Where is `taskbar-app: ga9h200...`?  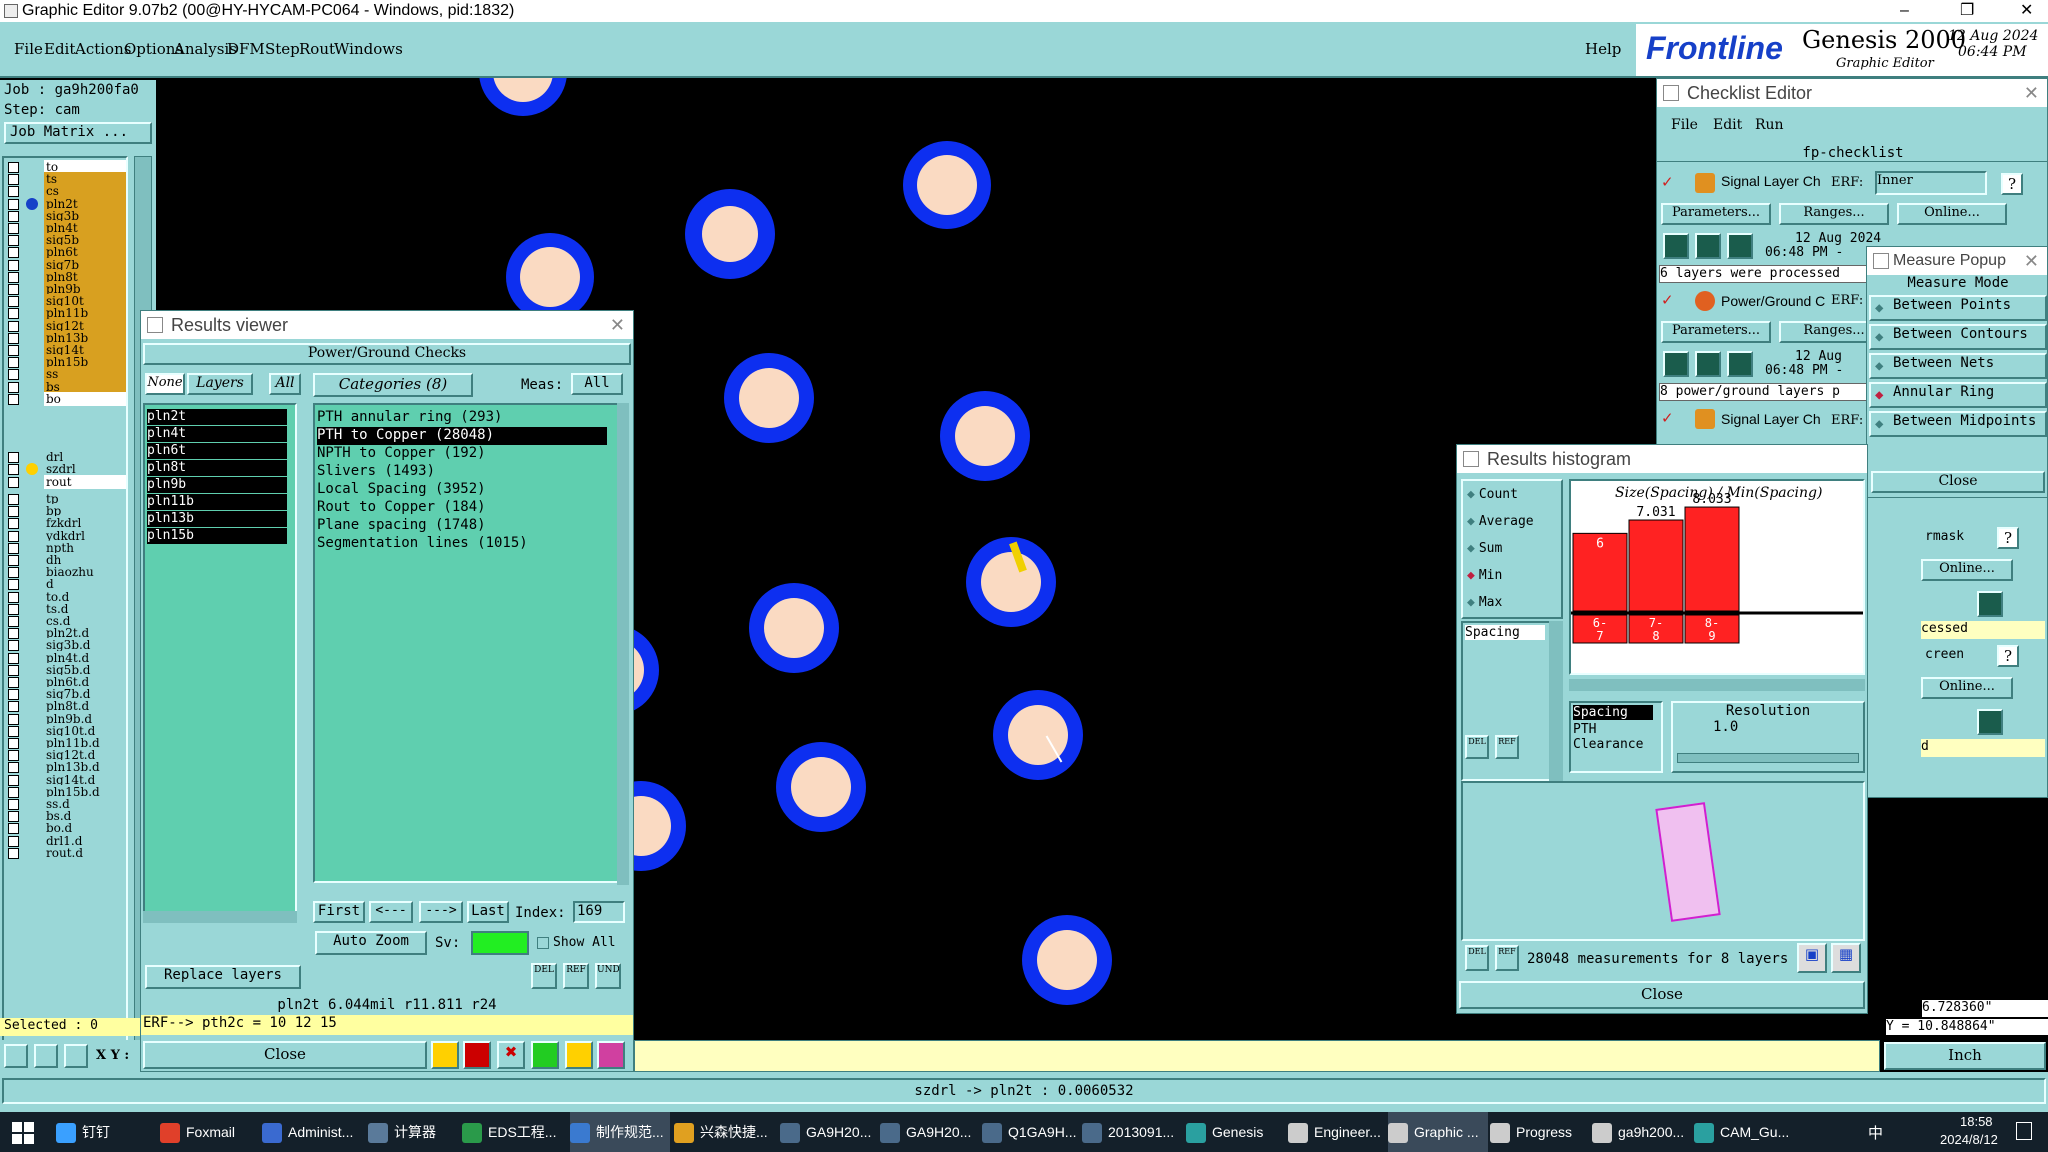 taskbar-app: ga9h200... is located at coordinates (1641, 1132).